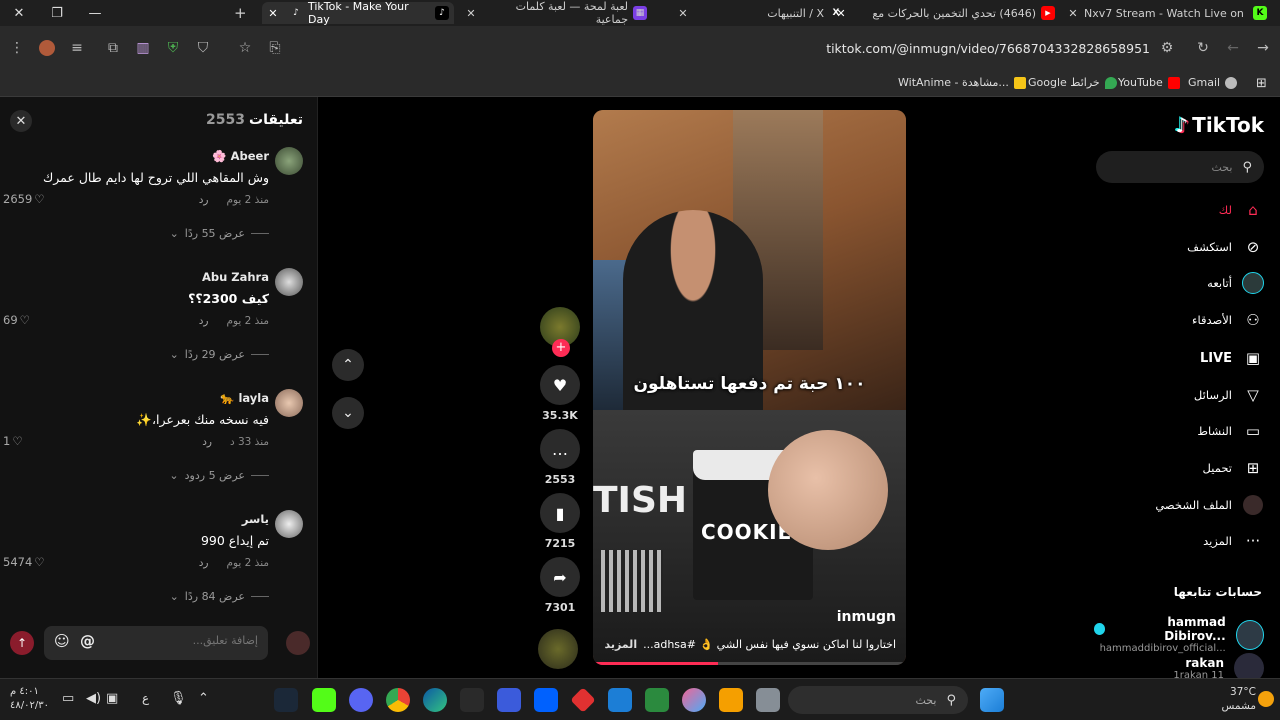 The image size is (1280, 720). Describe the element at coordinates (178, 698) in the screenshot. I see `microphone-icon: 🎙` at that location.